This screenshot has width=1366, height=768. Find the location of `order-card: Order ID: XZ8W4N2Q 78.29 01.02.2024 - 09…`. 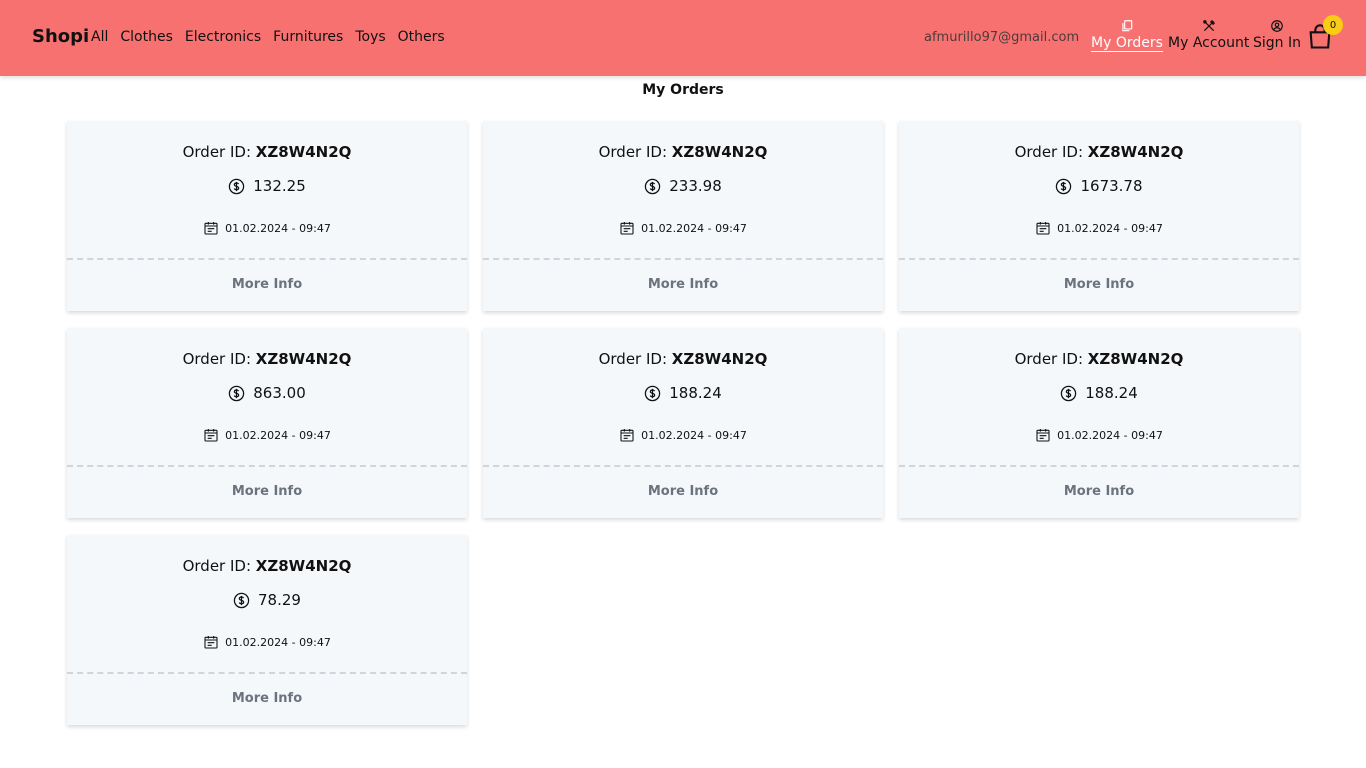

order-card: Order ID: XZ8W4N2Q 78.29 01.02.2024 - 09… is located at coordinates (267, 630).